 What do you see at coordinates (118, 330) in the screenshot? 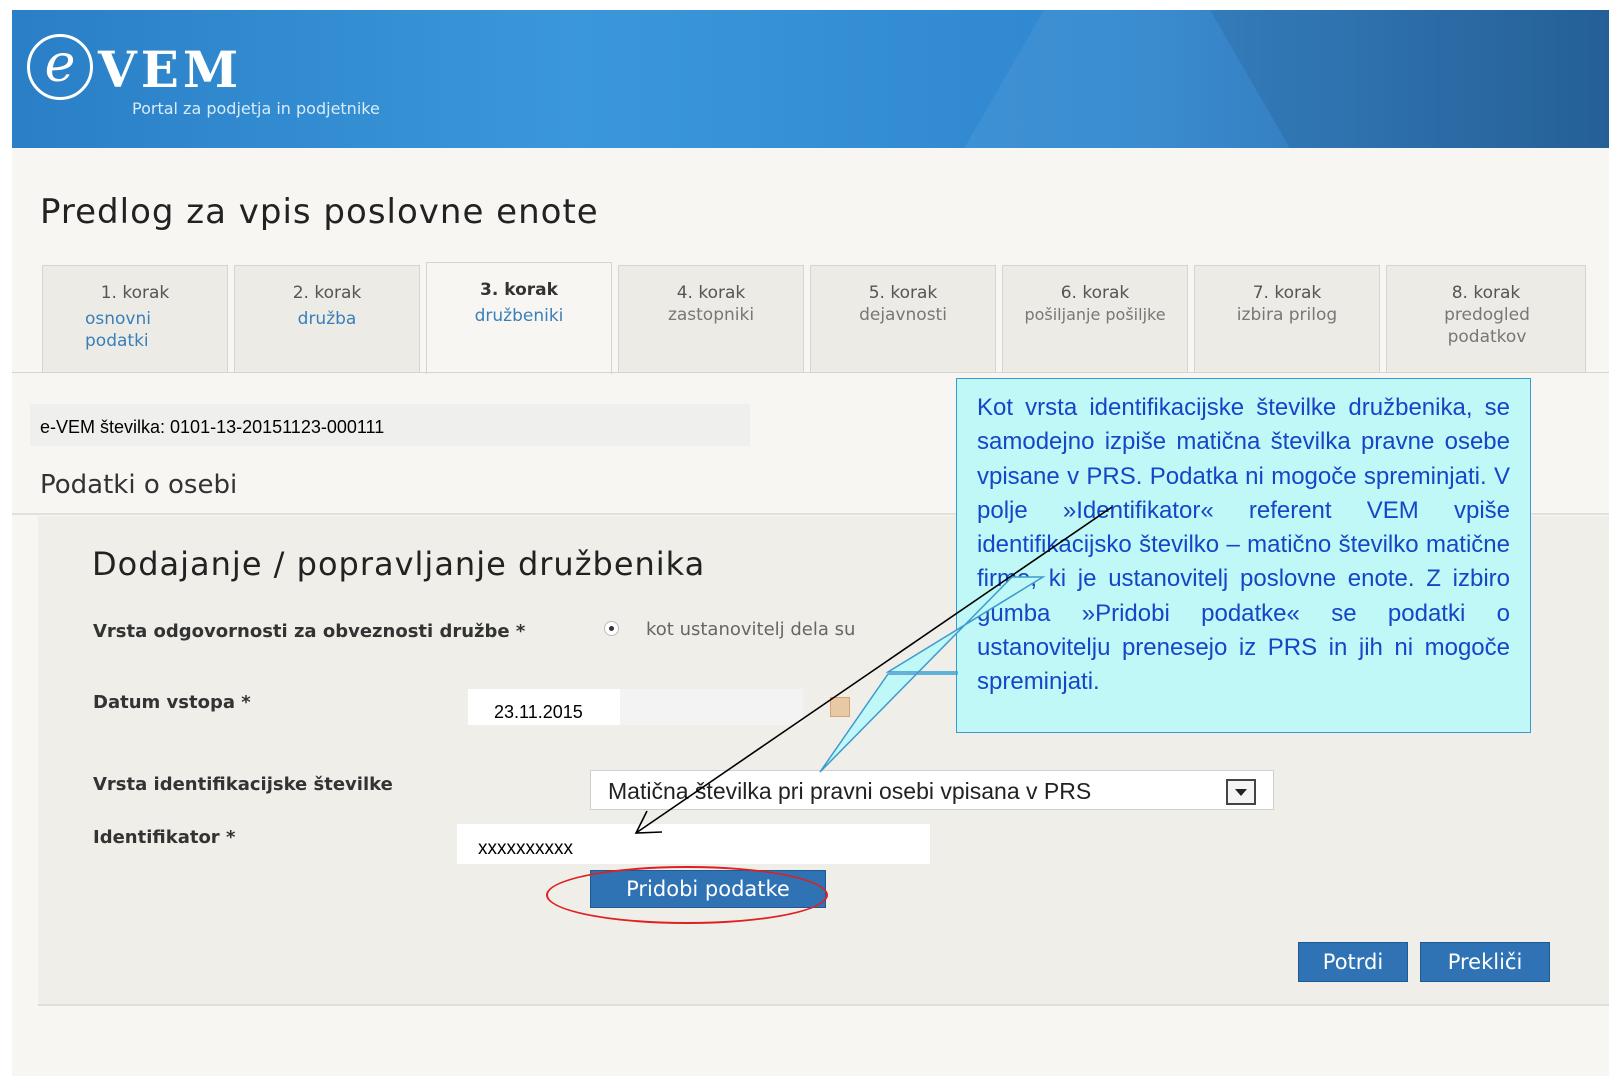
I see `tab-step-name: osnovni podatki` at bounding box center [118, 330].